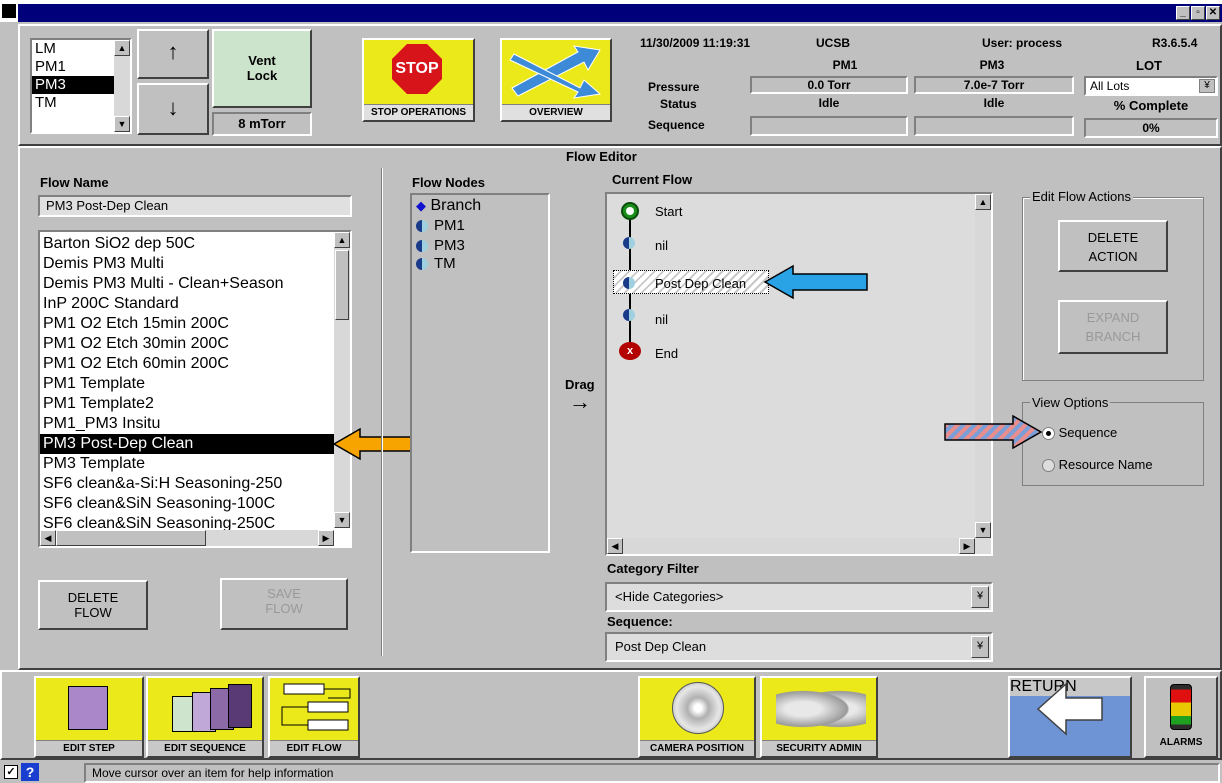  What do you see at coordinates (700, 283) in the screenshot?
I see `step-post-dep-clean: Post Dep Clean` at bounding box center [700, 283].